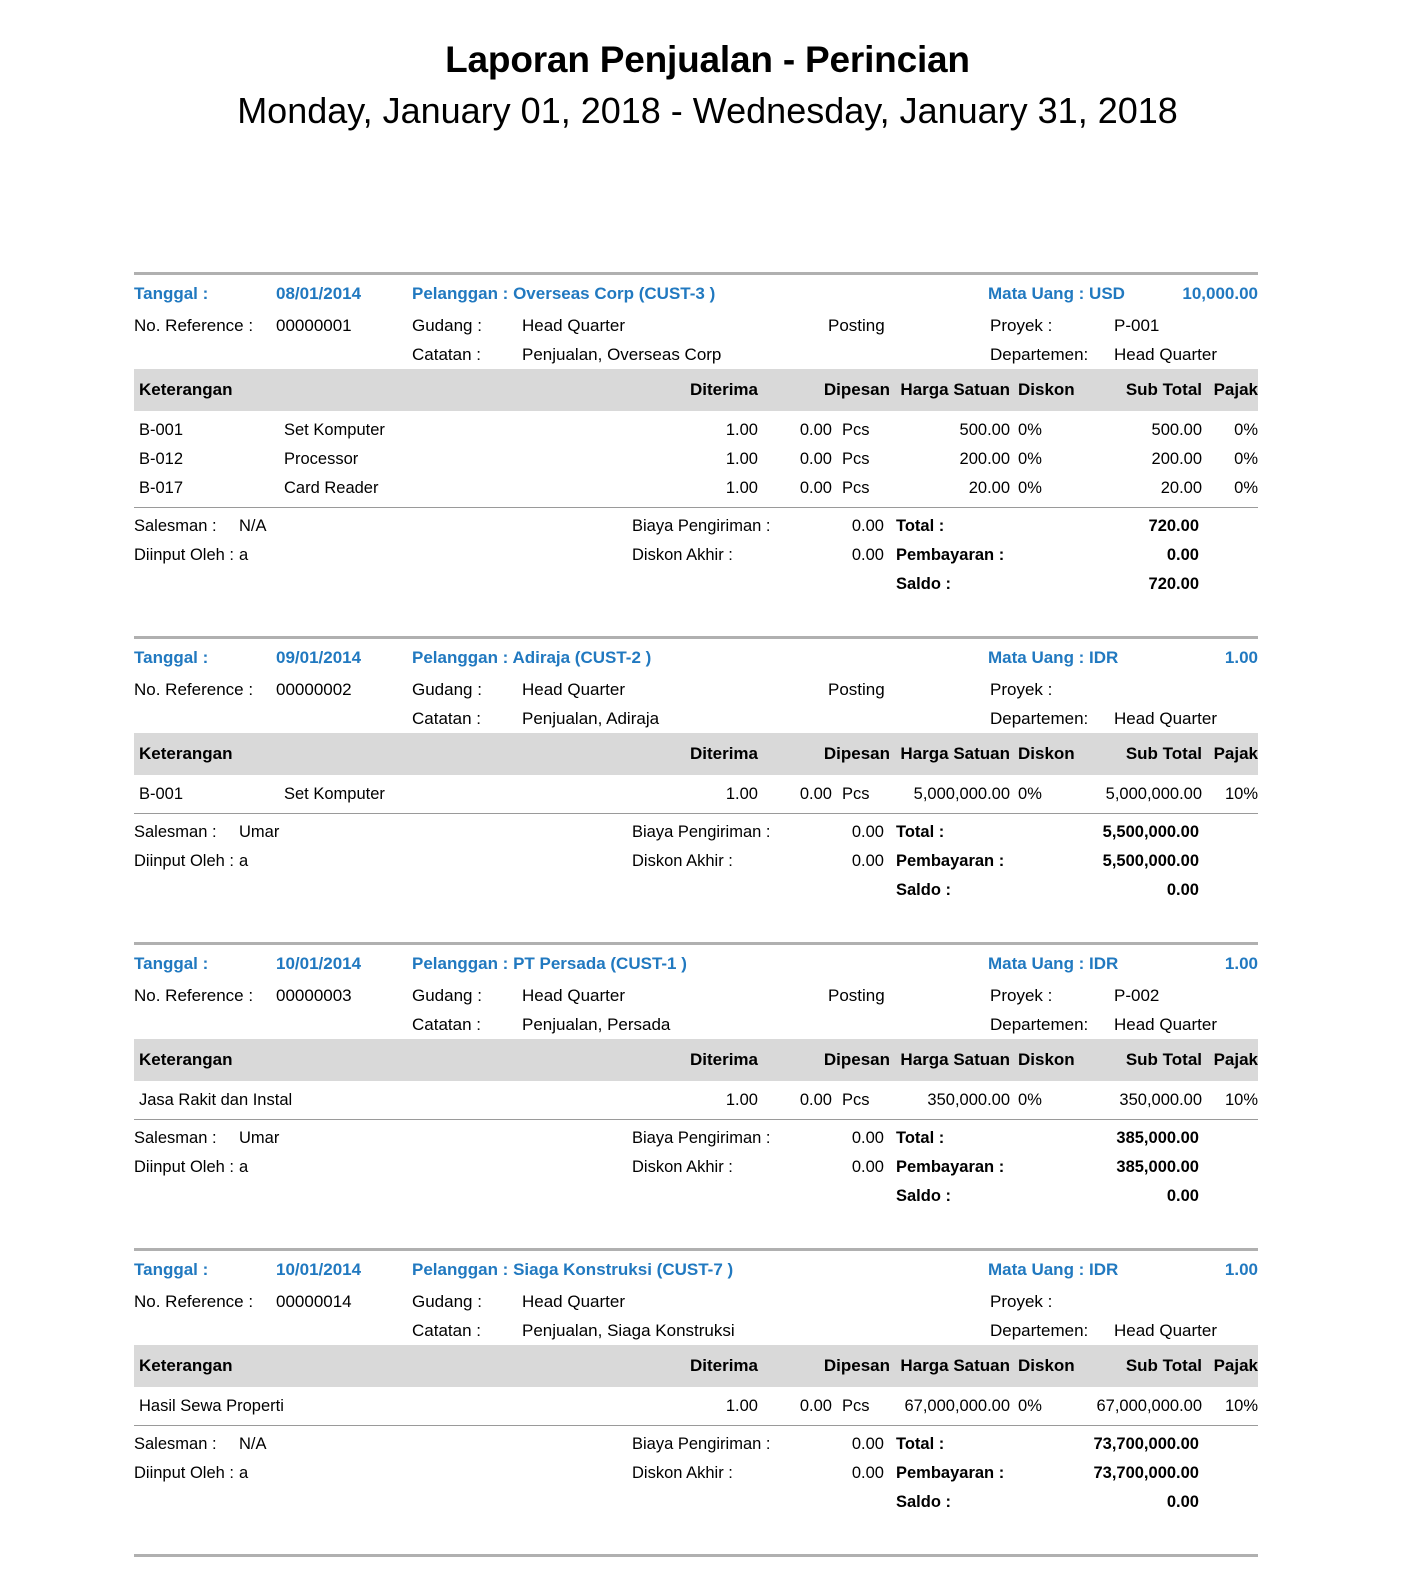 The image size is (1415, 1590). Describe the element at coordinates (985, 430) in the screenshot. I see `item-harga-satuan: 500.00` at that location.